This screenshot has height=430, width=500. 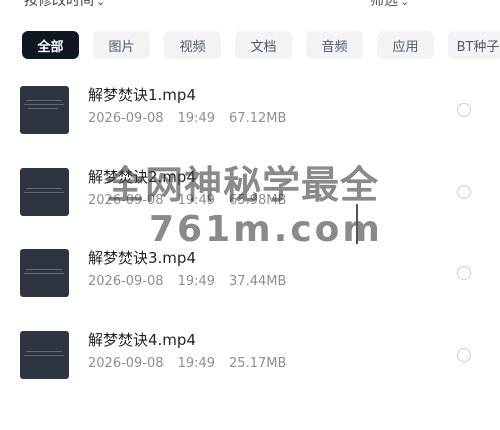 I want to click on file-meta: 2026-09-08 19:49 37.44MB, so click(x=194, y=281).